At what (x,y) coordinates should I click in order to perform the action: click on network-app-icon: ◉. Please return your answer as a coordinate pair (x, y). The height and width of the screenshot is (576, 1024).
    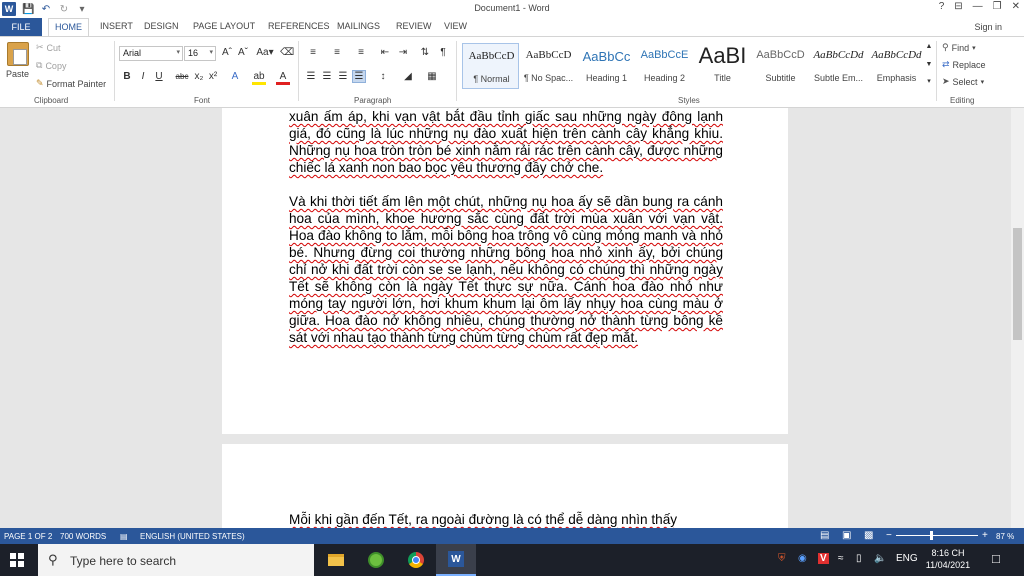
    Looking at the image, I should click on (802, 558).